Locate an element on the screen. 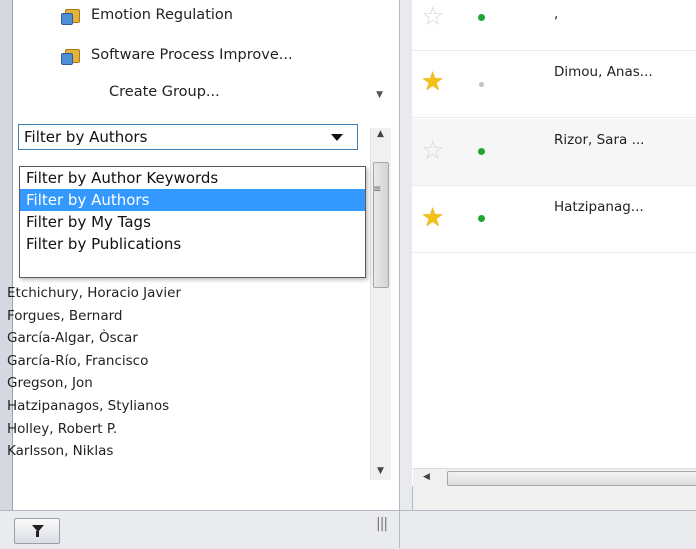  filter-select: Filter by Authors is located at coordinates (188, 137).